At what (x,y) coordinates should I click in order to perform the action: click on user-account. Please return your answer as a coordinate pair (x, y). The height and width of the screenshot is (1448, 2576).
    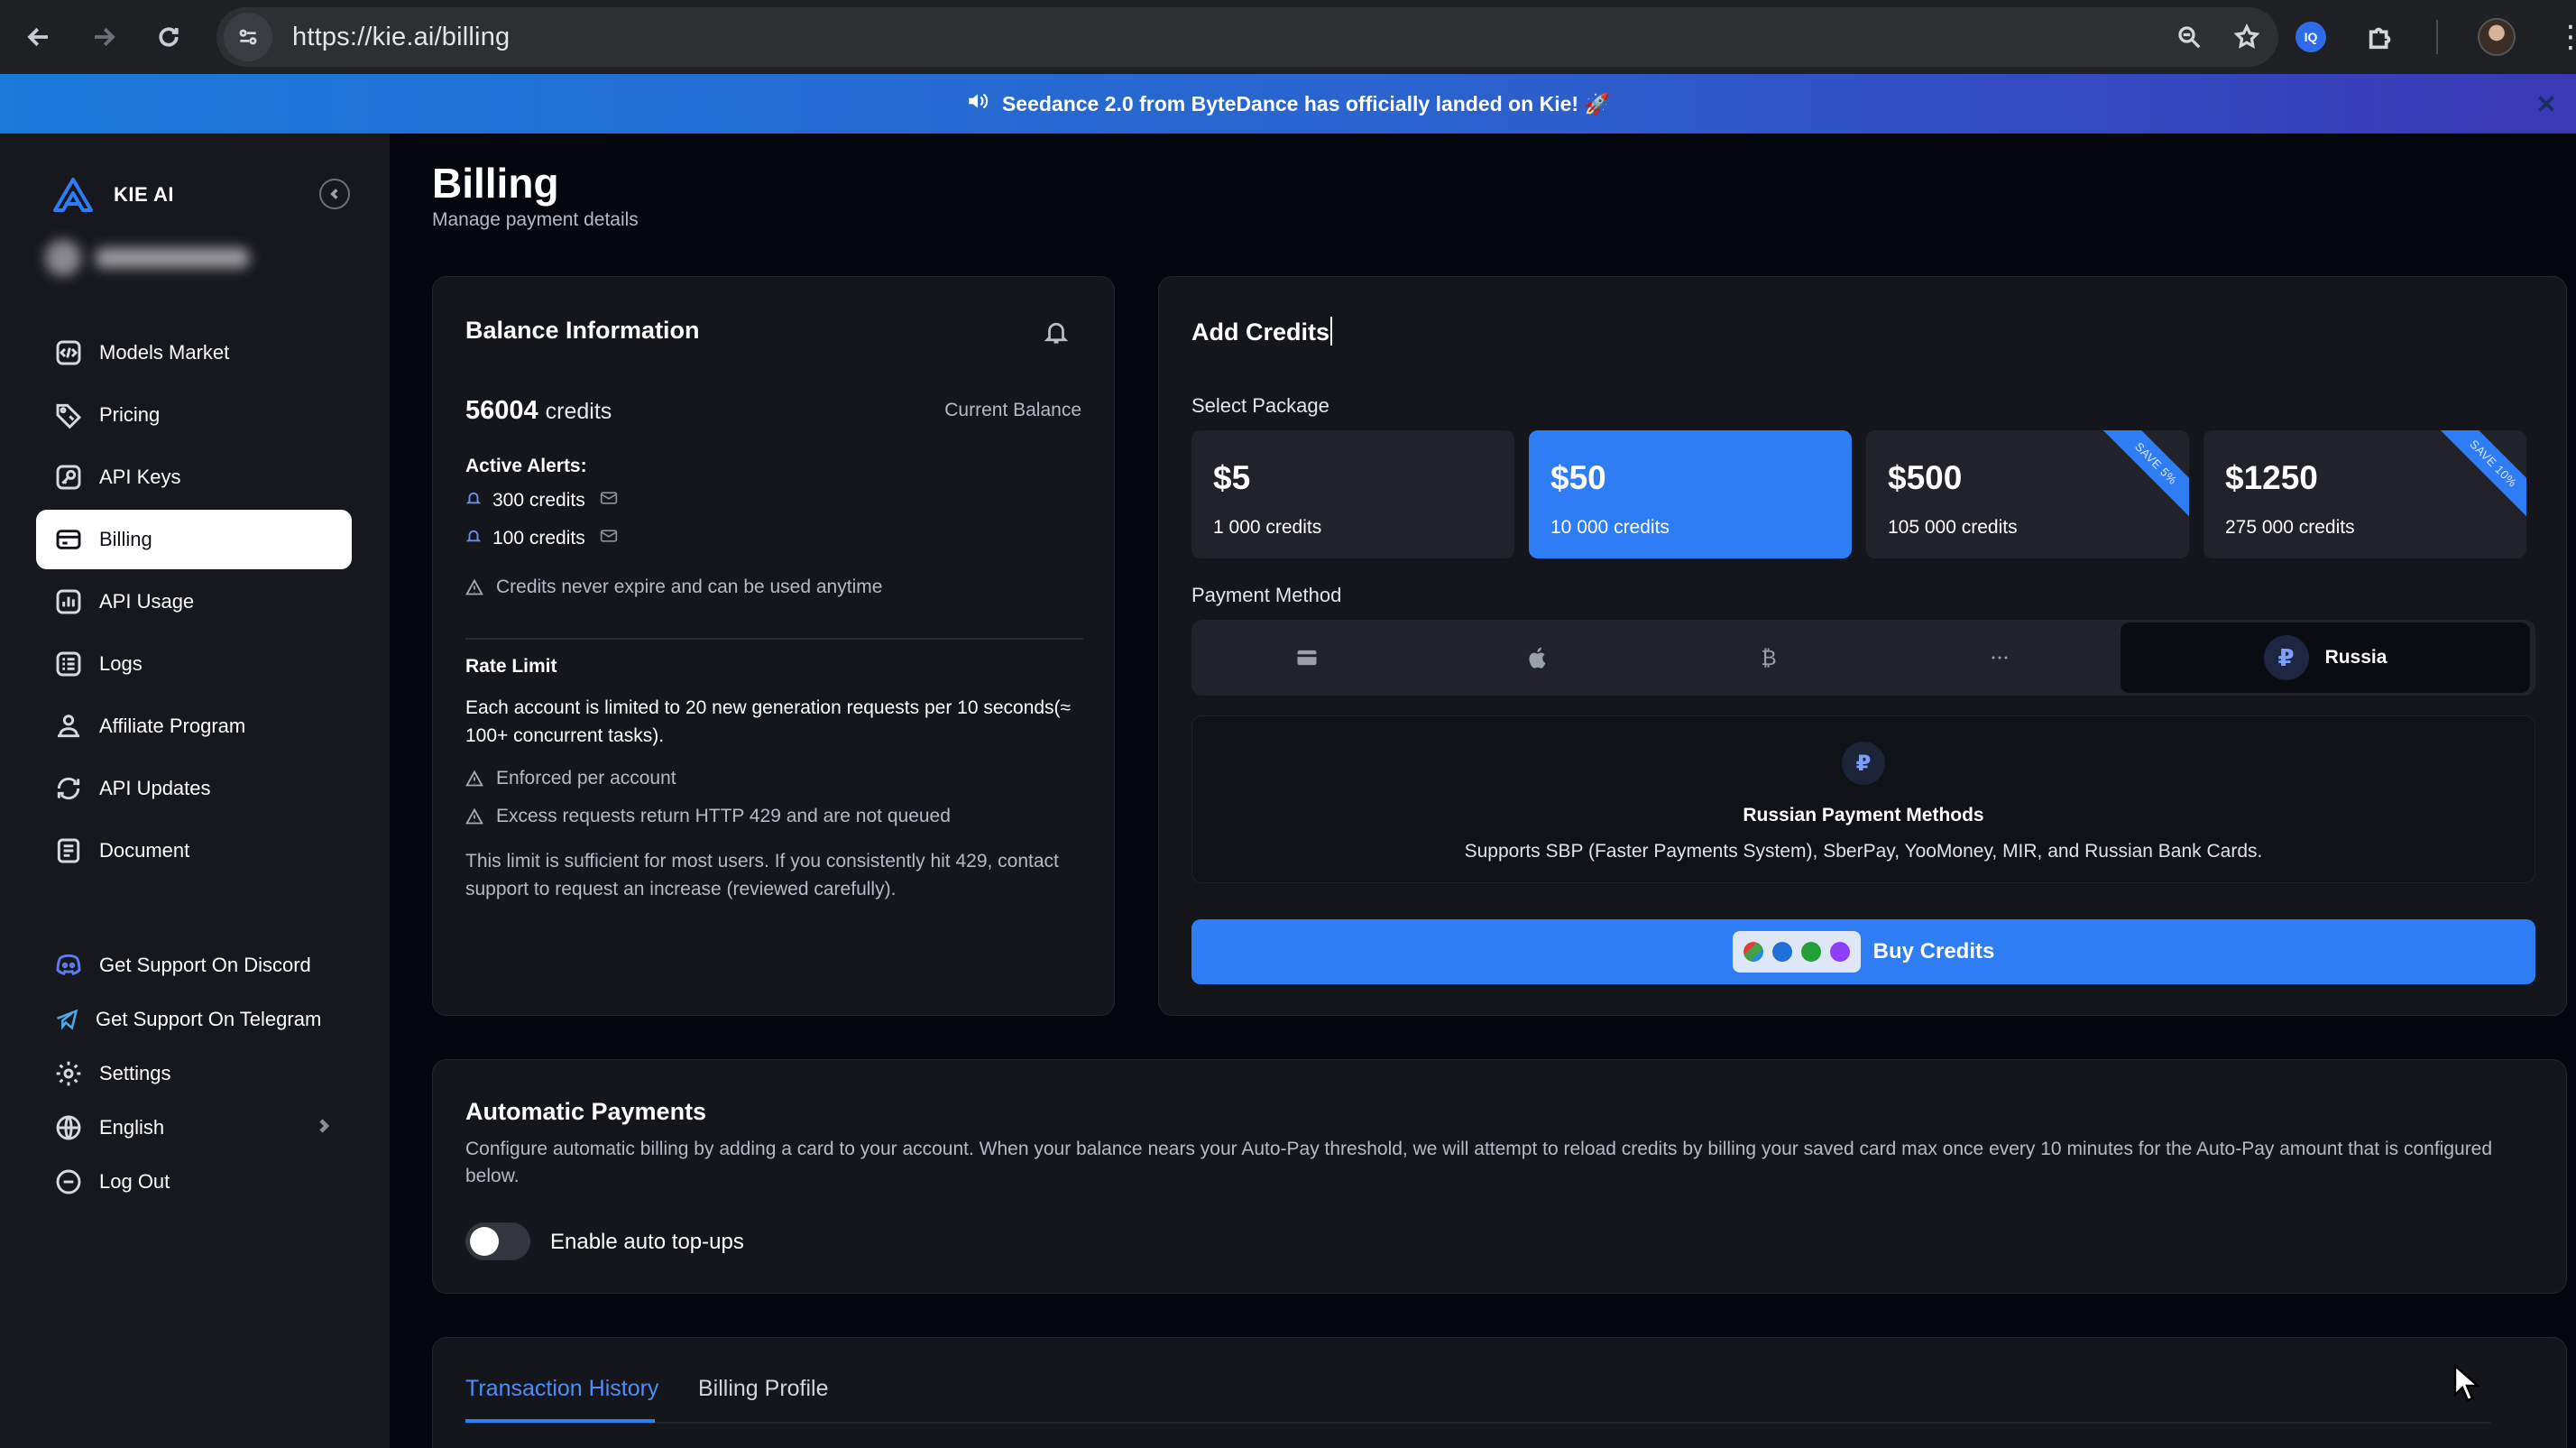
    Looking at the image, I should click on (162, 258).